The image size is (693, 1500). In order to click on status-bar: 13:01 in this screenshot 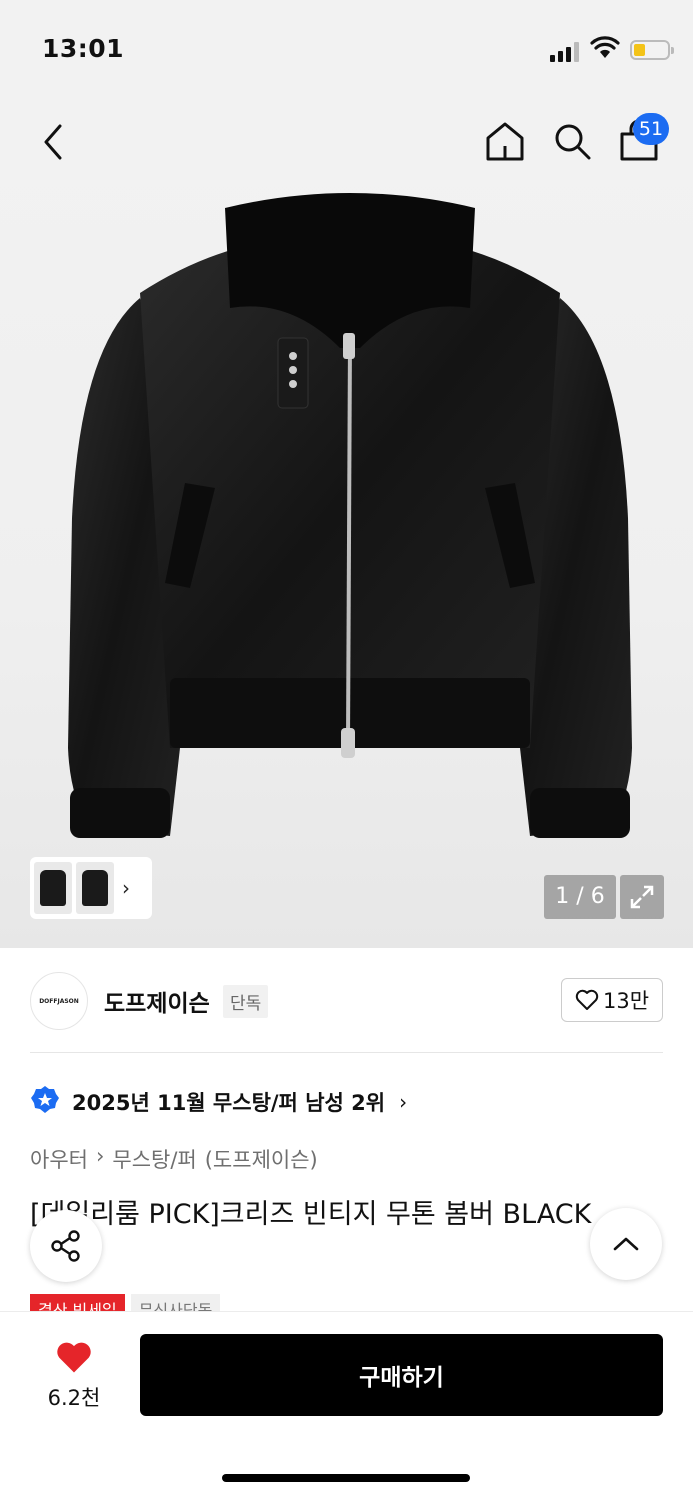, I will do `click(346, 50)`.